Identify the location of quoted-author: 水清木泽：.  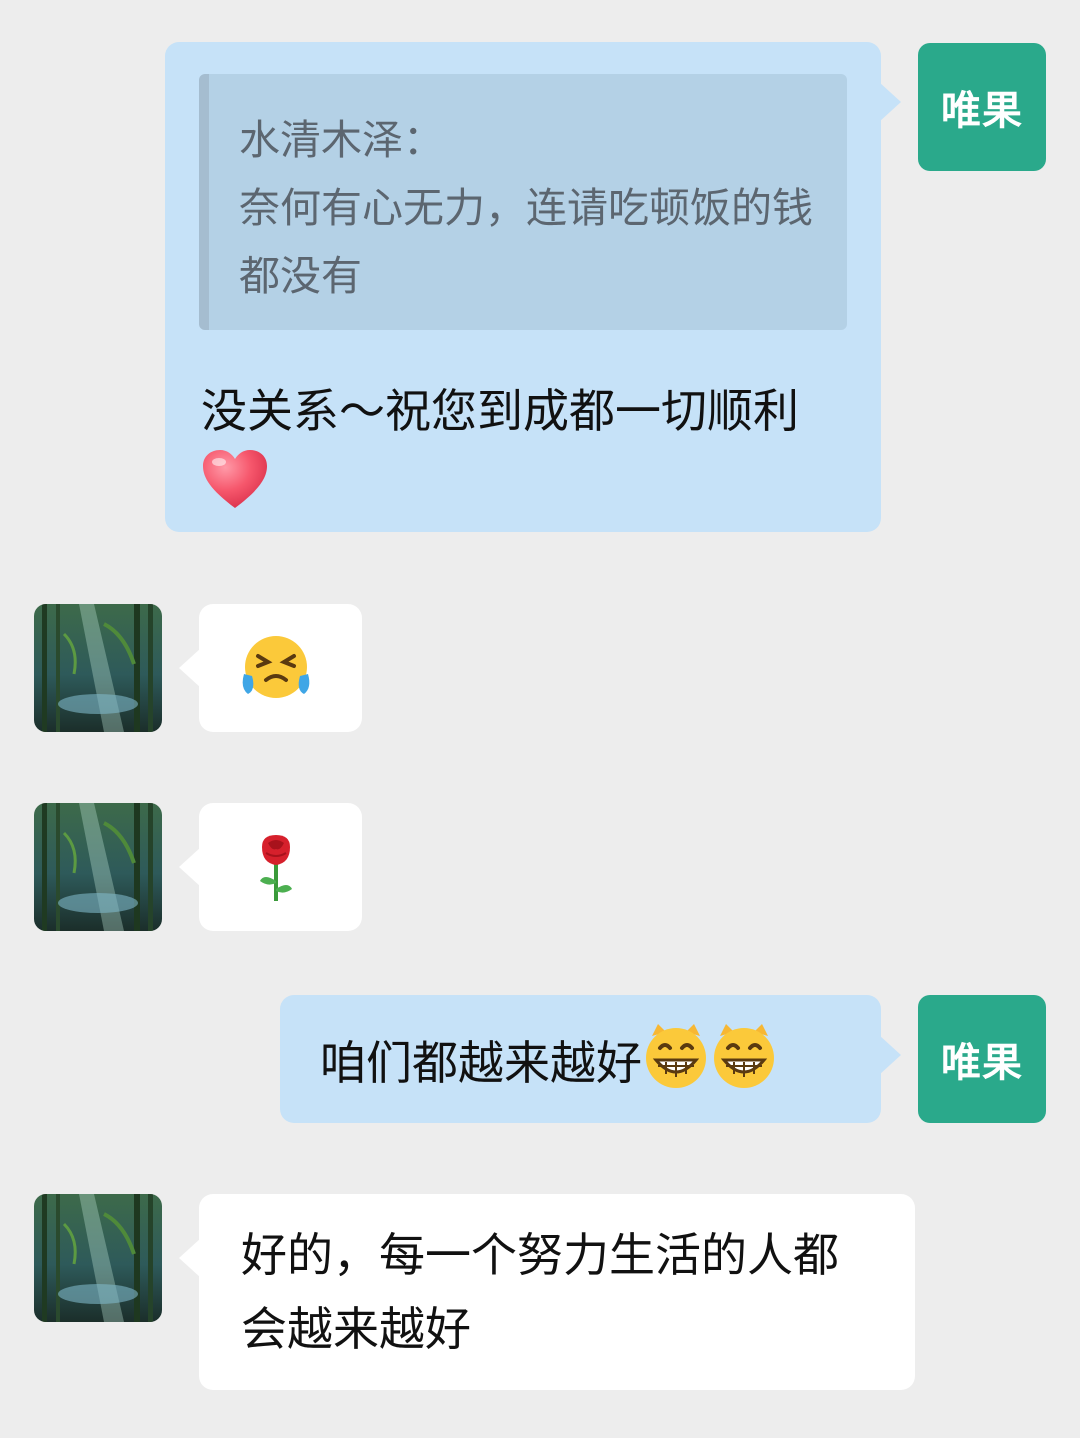
(341, 140).